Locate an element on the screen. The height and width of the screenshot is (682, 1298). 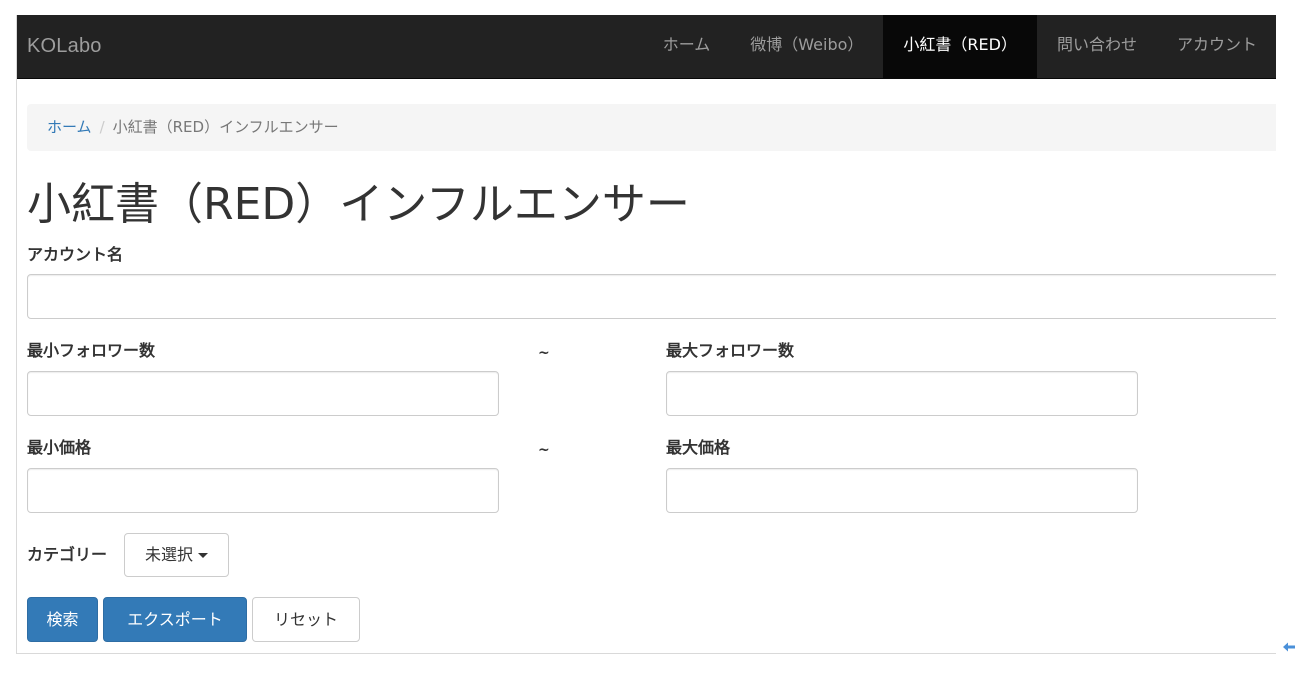
export-button: エクスポート is located at coordinates (175, 619).